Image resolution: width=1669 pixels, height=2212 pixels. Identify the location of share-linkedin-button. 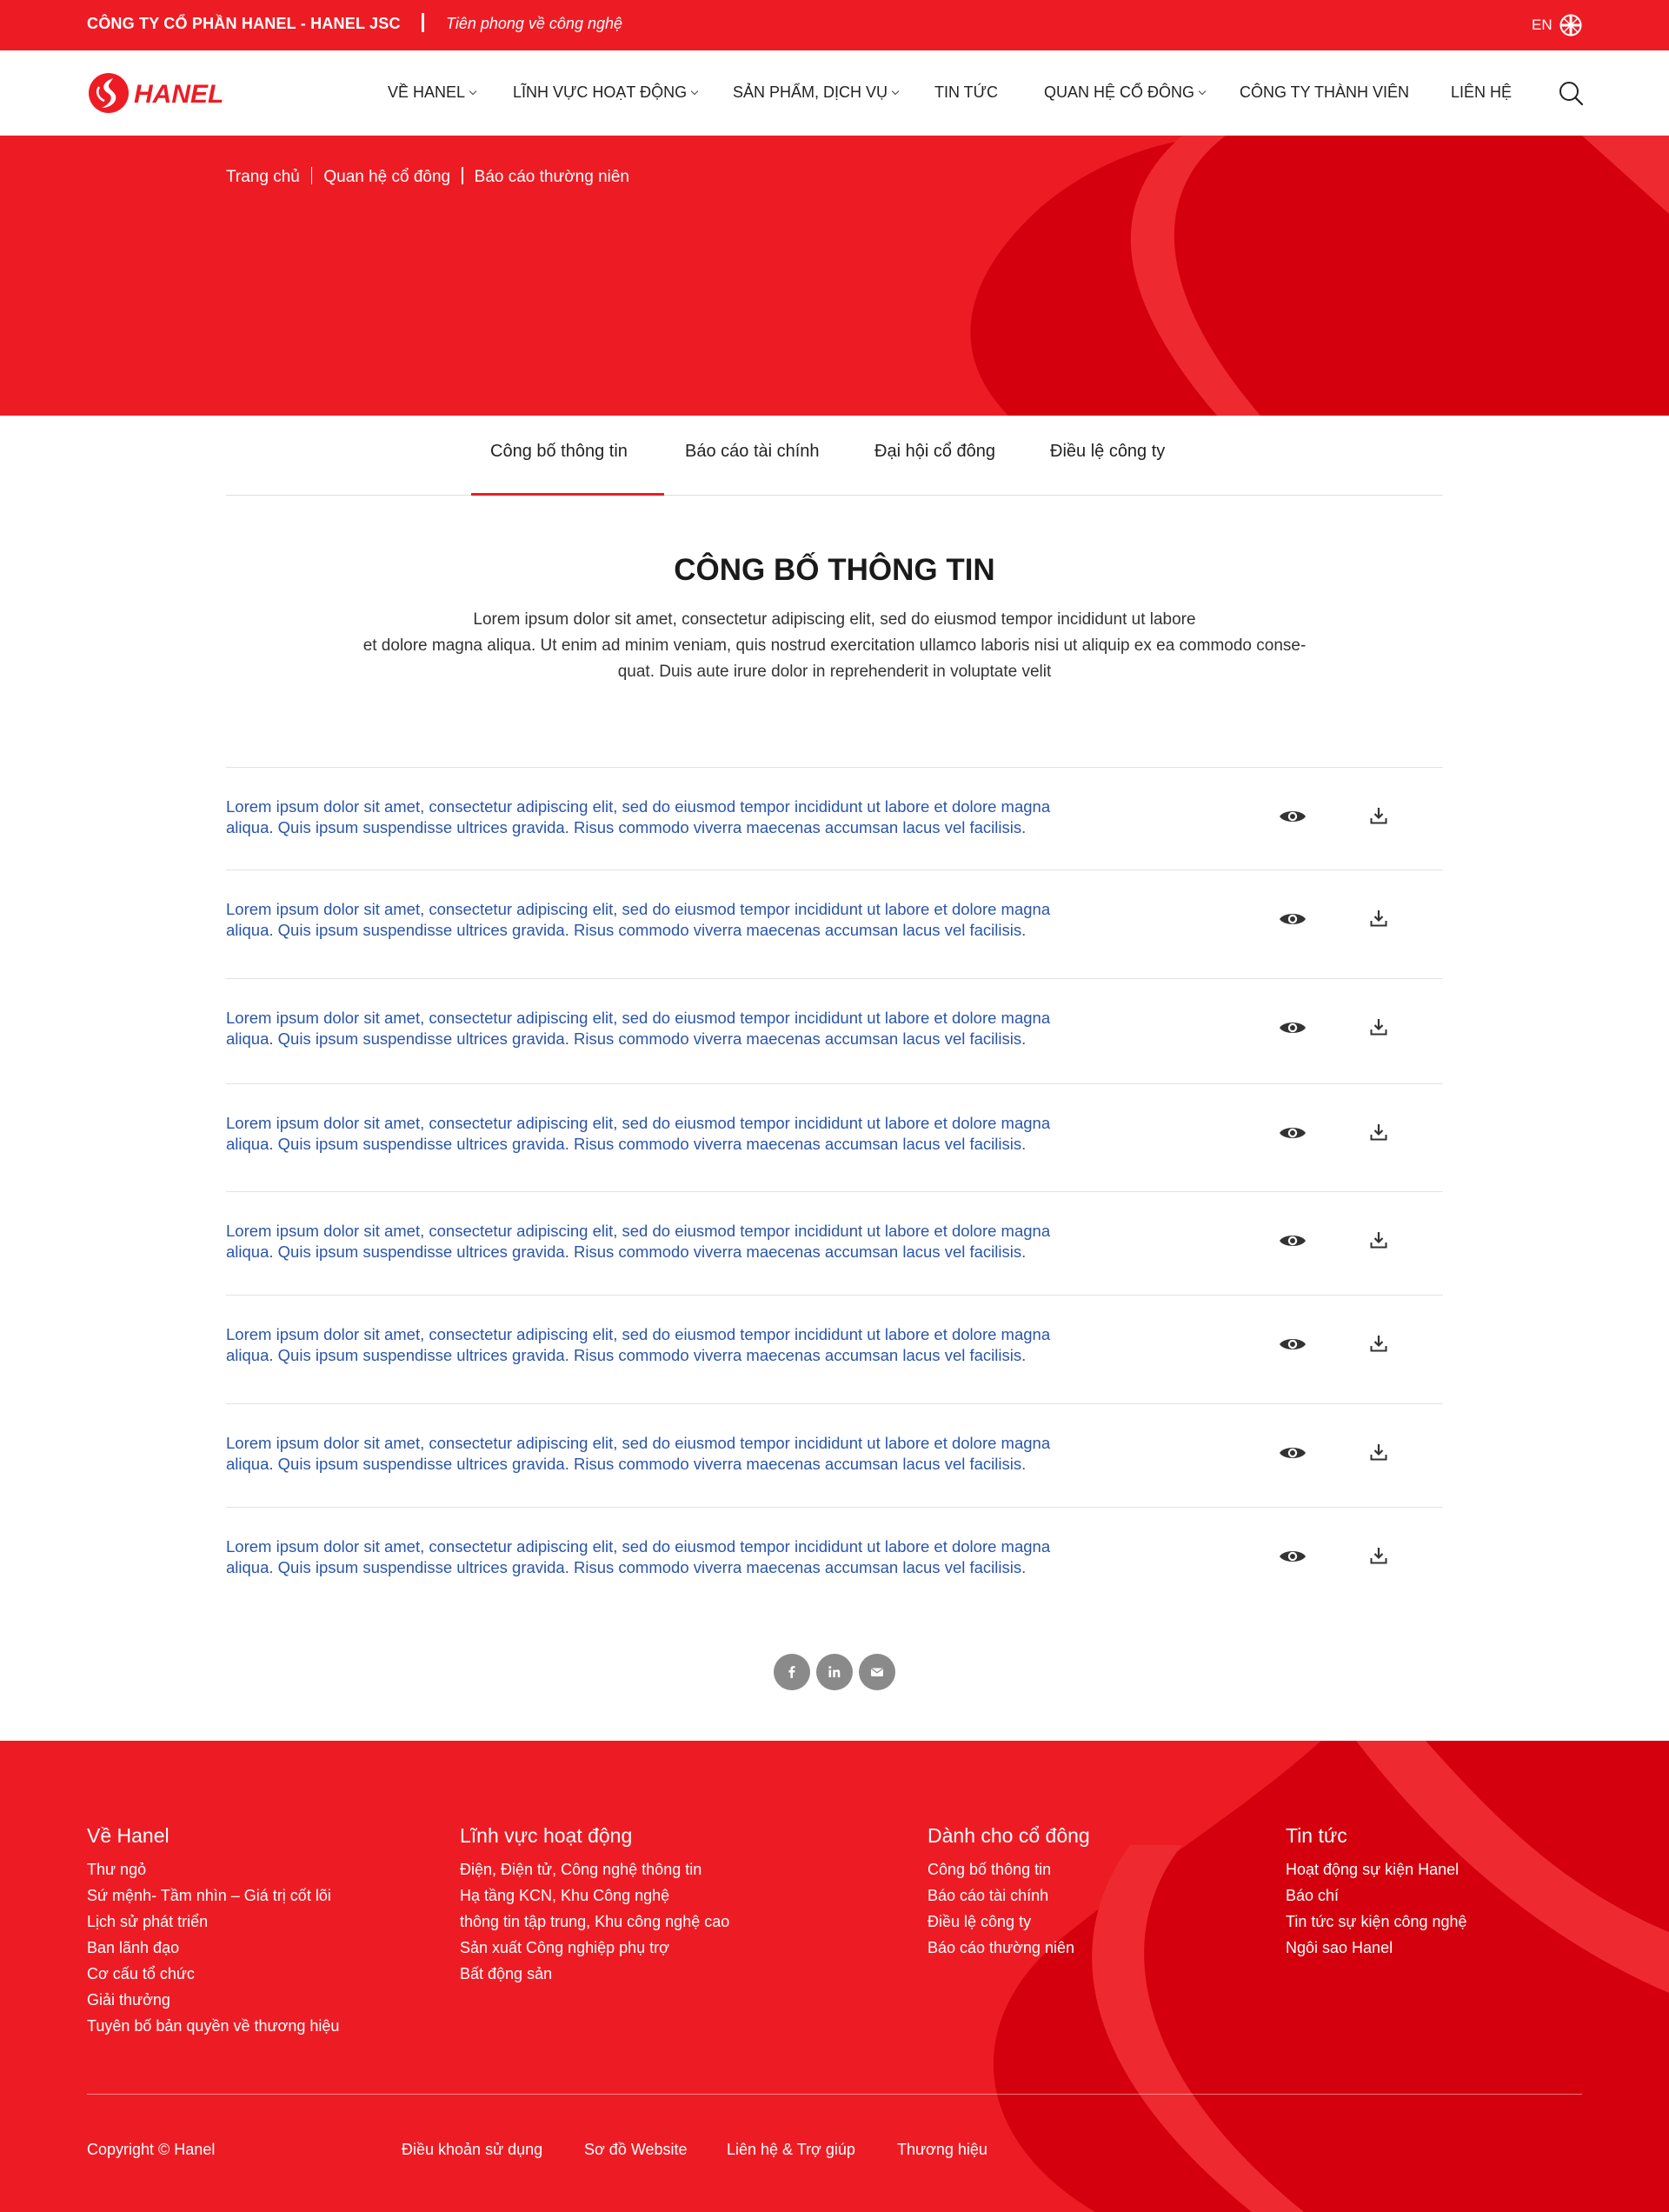
(834, 1672).